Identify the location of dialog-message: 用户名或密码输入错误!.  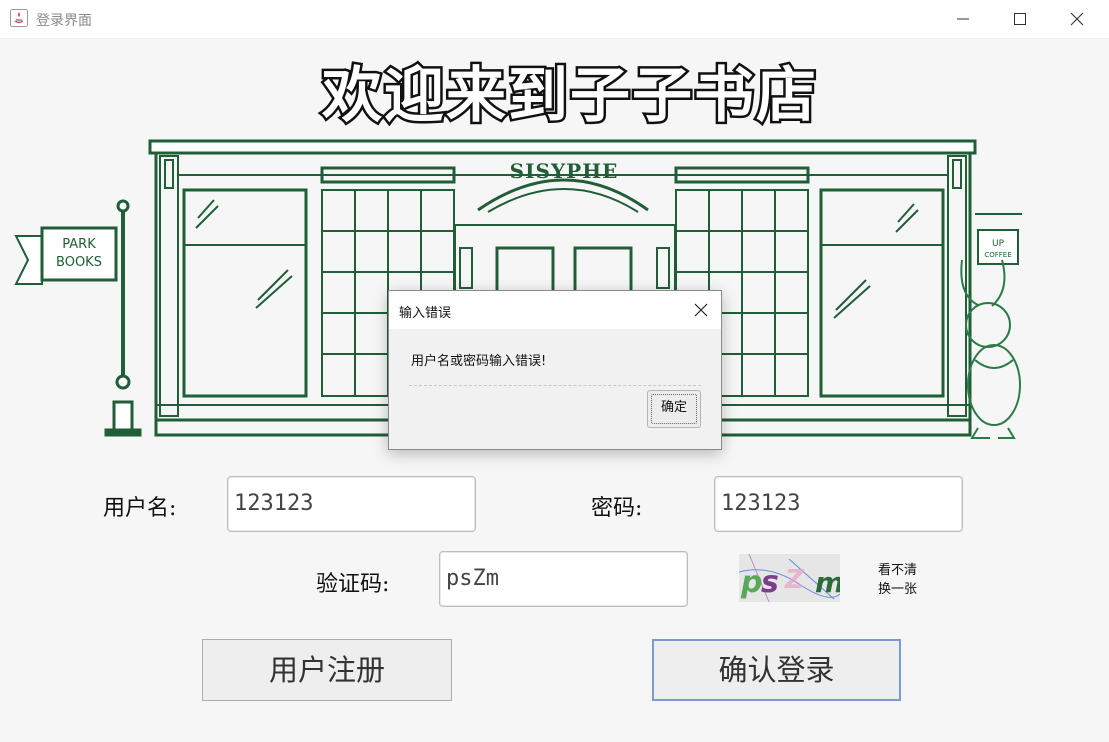
(479, 361).